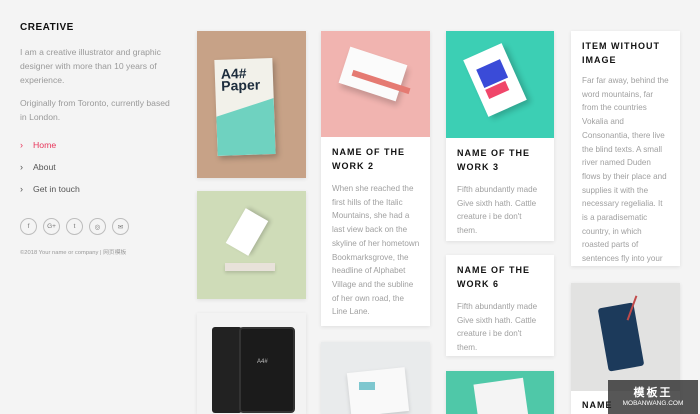  I want to click on poster-mockup: A4# Paper, so click(245, 107).